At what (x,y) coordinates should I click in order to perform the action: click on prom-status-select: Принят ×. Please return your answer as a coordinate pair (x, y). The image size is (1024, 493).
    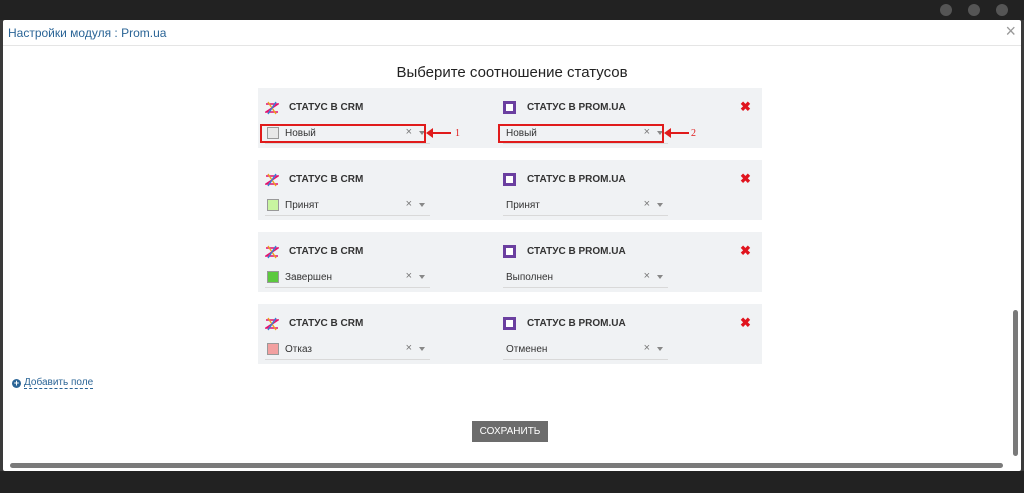
    Looking at the image, I should click on (585, 206).